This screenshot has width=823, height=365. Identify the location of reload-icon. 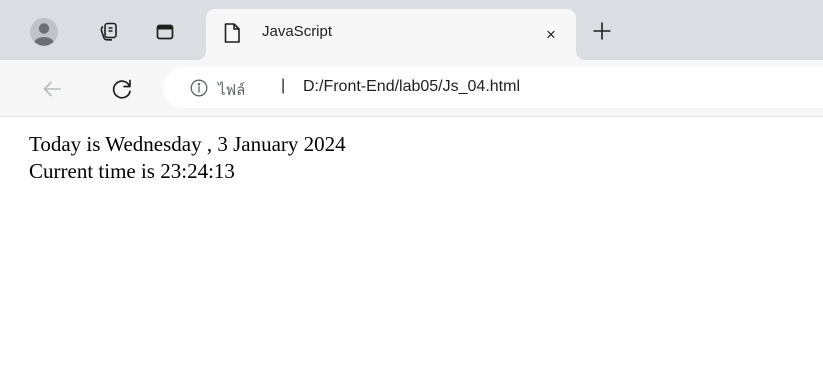
(121, 89).